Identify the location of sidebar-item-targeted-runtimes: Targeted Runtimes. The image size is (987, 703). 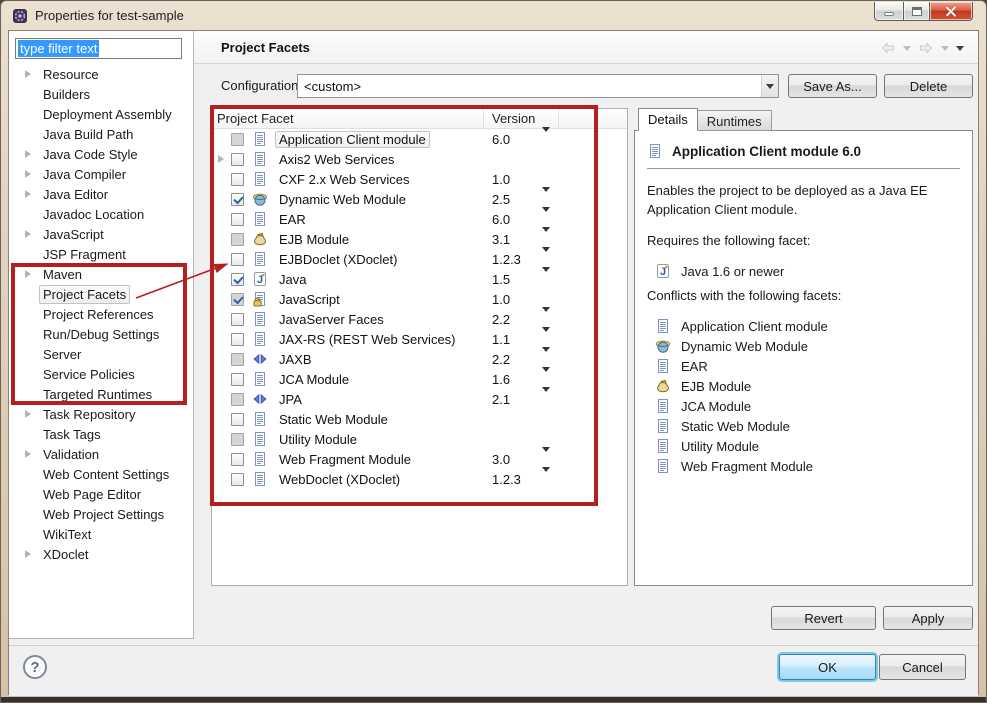
(100, 394).